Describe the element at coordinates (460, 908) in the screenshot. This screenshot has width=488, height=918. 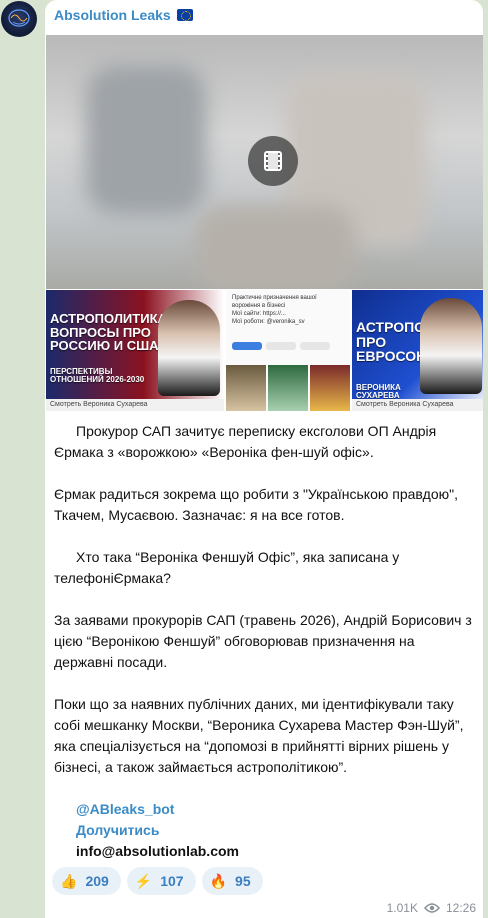
I see `message-time: 12:26` at that location.